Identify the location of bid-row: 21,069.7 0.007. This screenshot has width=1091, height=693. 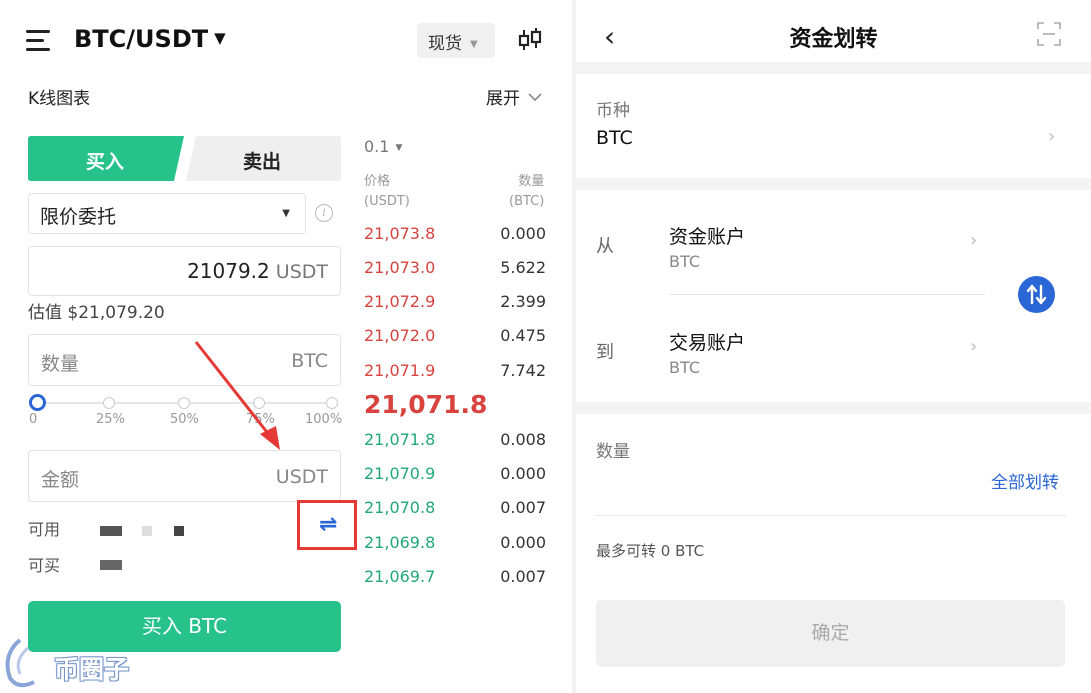
(455, 579).